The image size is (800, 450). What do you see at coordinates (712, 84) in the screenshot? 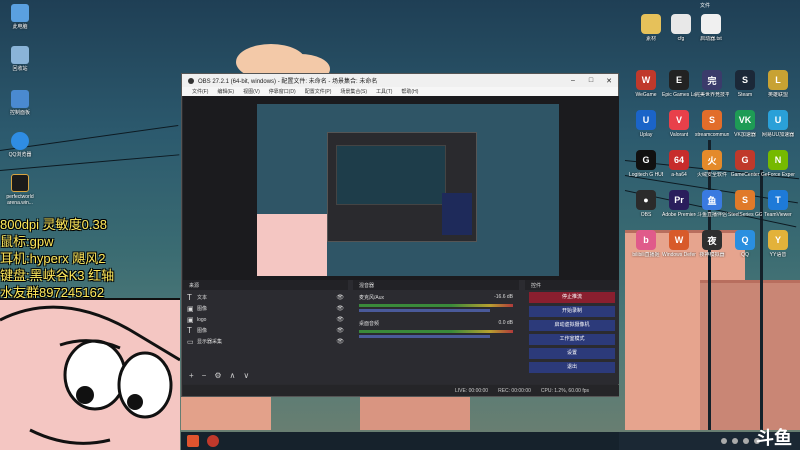
I see `desktop-app-icon: 完完美世界竞技平台` at bounding box center [712, 84].